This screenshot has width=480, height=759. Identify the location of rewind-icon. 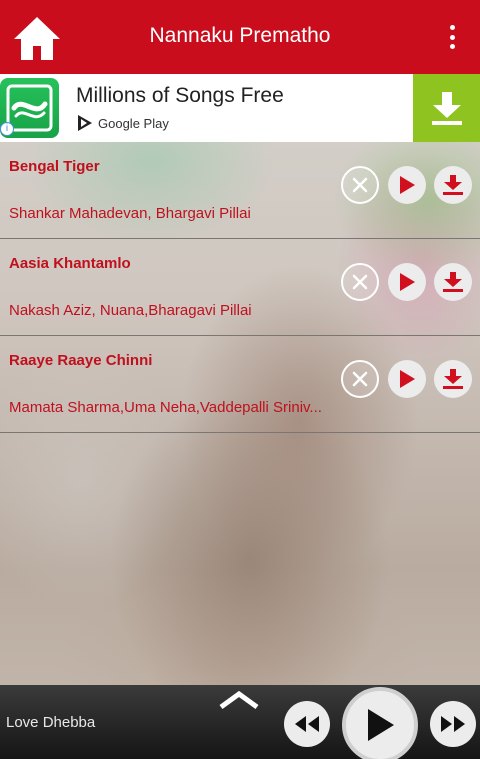
(307, 724).